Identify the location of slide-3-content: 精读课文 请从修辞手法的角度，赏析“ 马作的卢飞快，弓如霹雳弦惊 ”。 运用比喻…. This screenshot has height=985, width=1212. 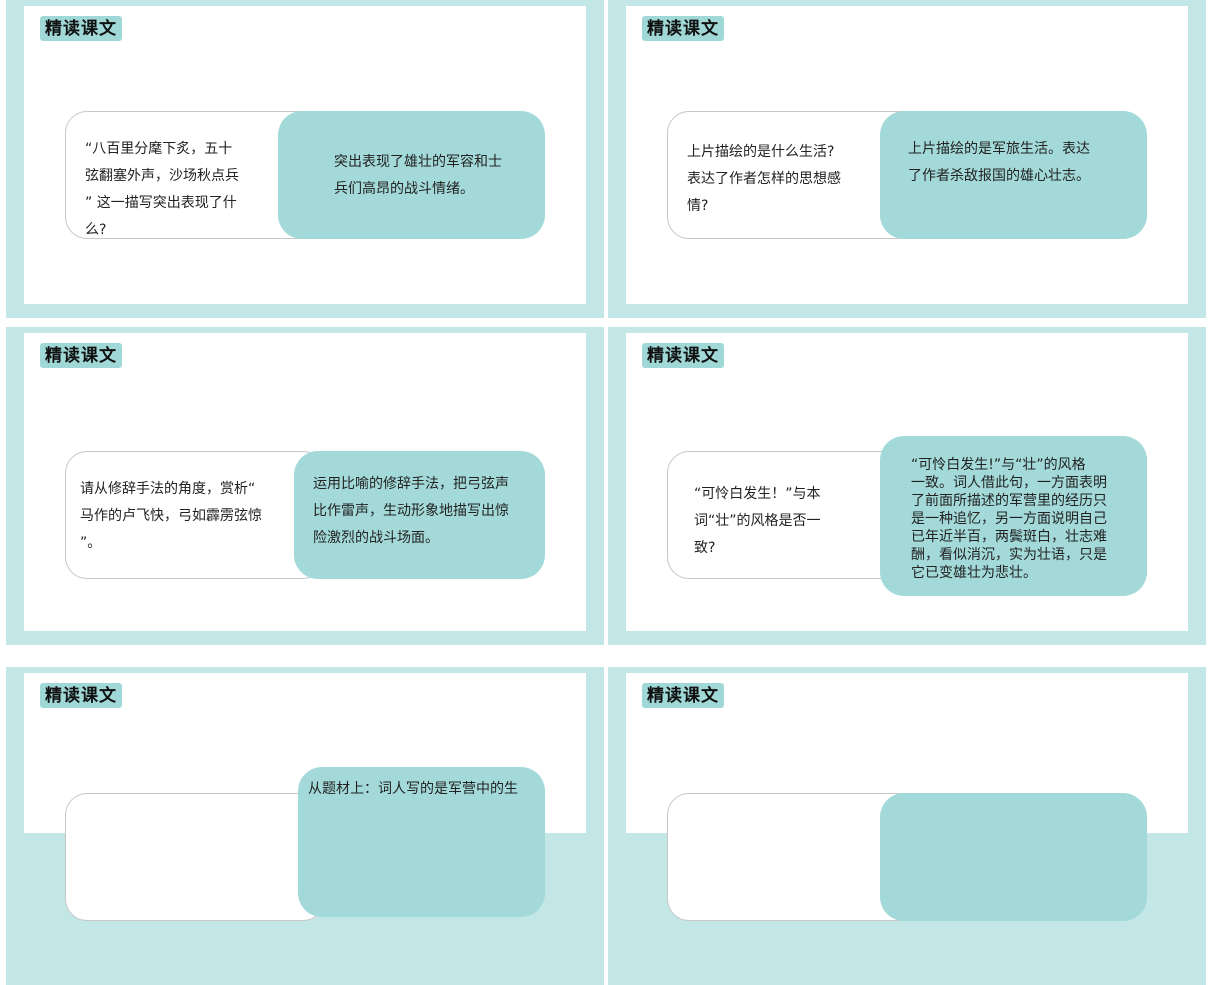
(305, 482).